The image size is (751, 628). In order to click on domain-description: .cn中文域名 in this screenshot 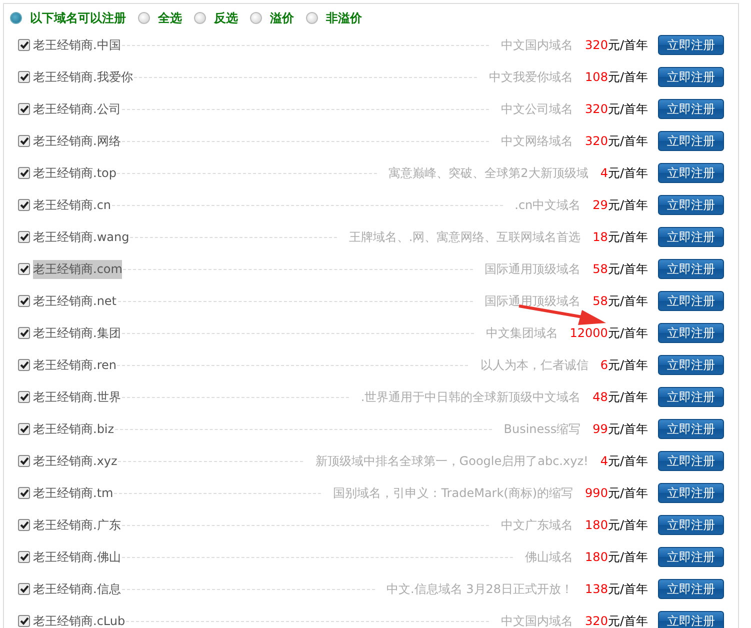, I will do `click(547, 205)`.